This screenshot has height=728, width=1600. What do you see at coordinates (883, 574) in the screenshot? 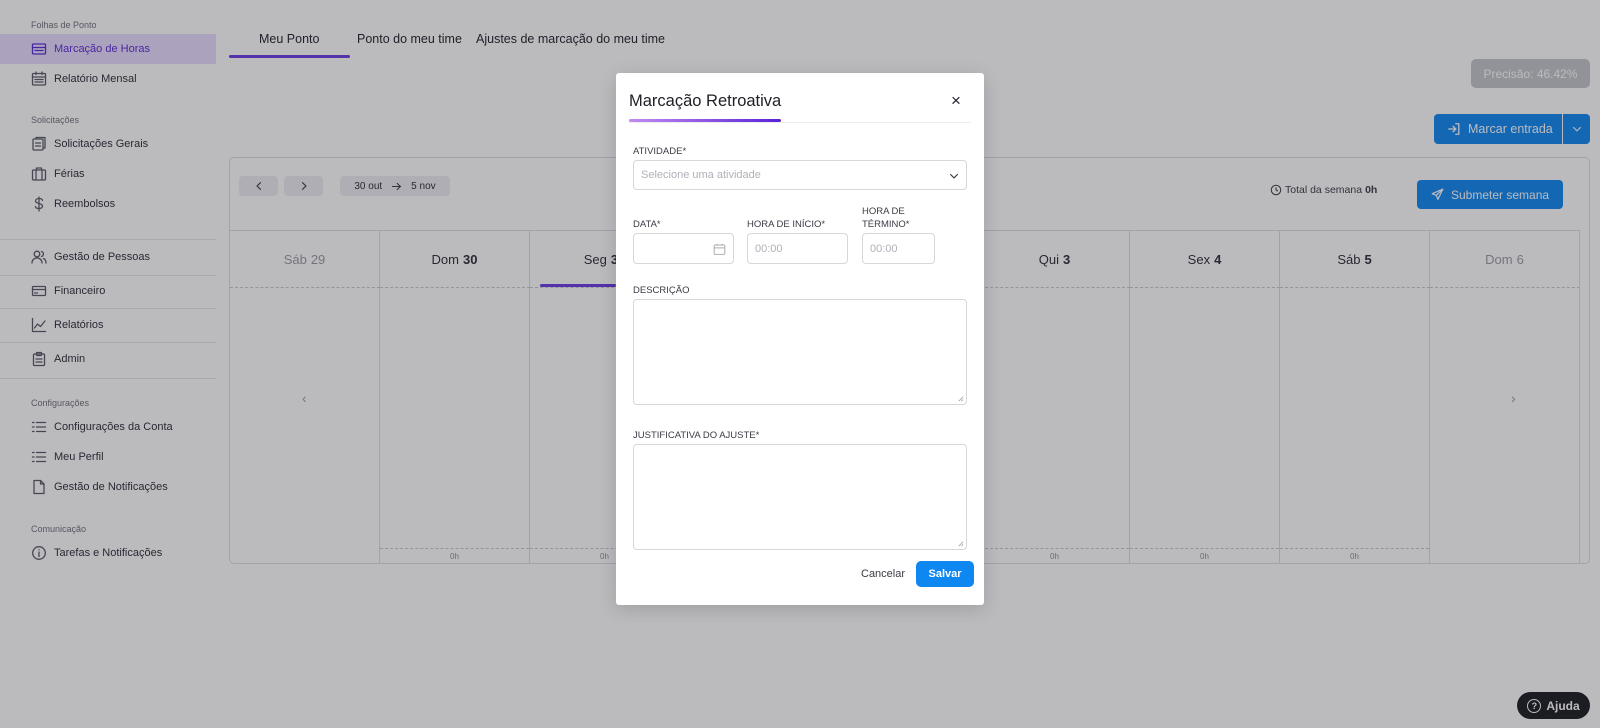
I see `cancel-button: Cancelar` at bounding box center [883, 574].